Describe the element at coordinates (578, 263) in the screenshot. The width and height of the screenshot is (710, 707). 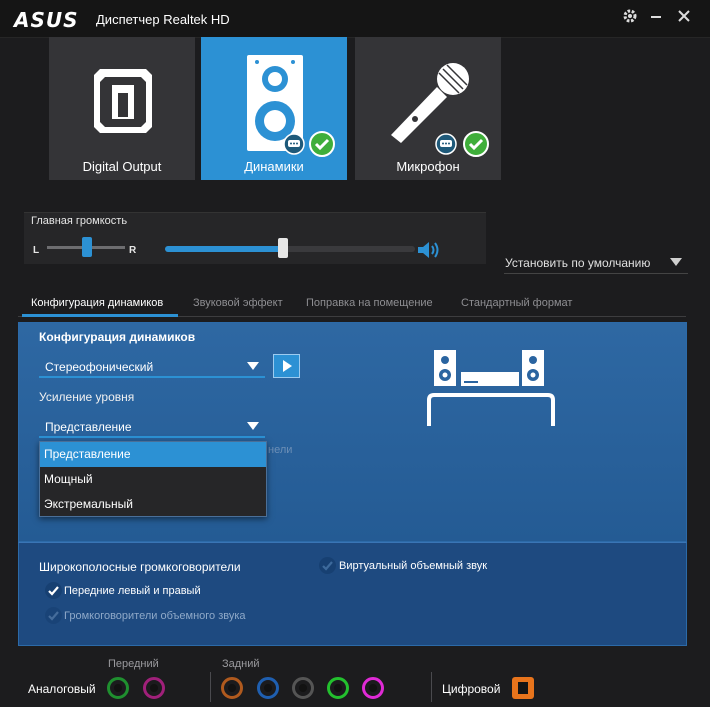
I see `set-default-label: Установить по умолчанию` at that location.